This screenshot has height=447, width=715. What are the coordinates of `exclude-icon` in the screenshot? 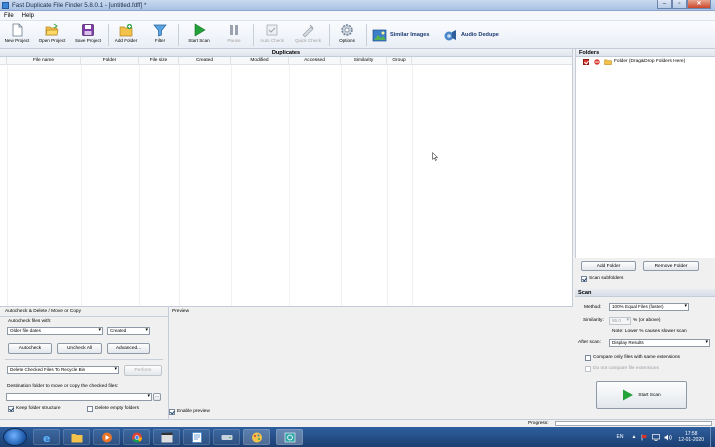 It's located at (597, 61).